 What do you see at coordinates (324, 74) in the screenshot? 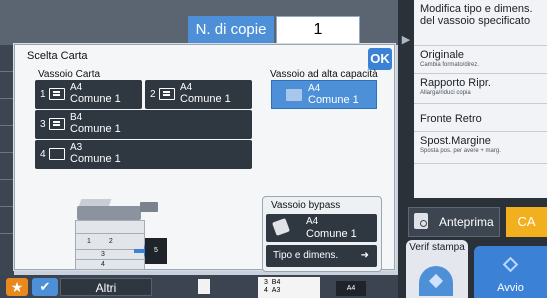
I see `high-capacity-label: Vassoio ad alta capacità` at bounding box center [324, 74].